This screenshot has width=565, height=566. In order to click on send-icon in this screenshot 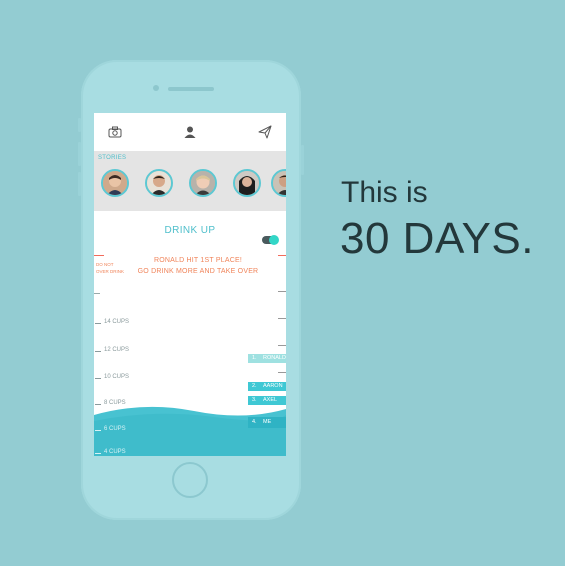, I will do `click(266, 133)`.